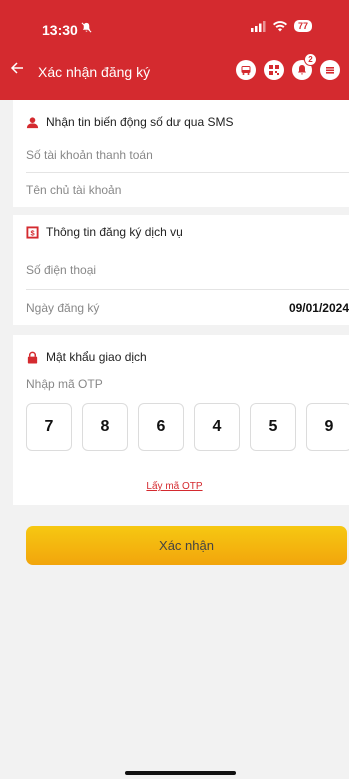  I want to click on account-holder-field: Tên chủ tài khoản, so click(187, 190).